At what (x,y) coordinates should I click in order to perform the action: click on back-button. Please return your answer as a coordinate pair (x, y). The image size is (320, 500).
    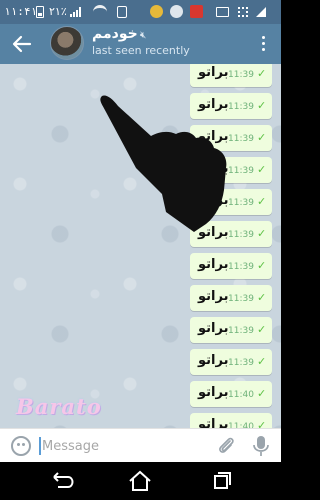
    Looking at the image, I should click on (22, 44).